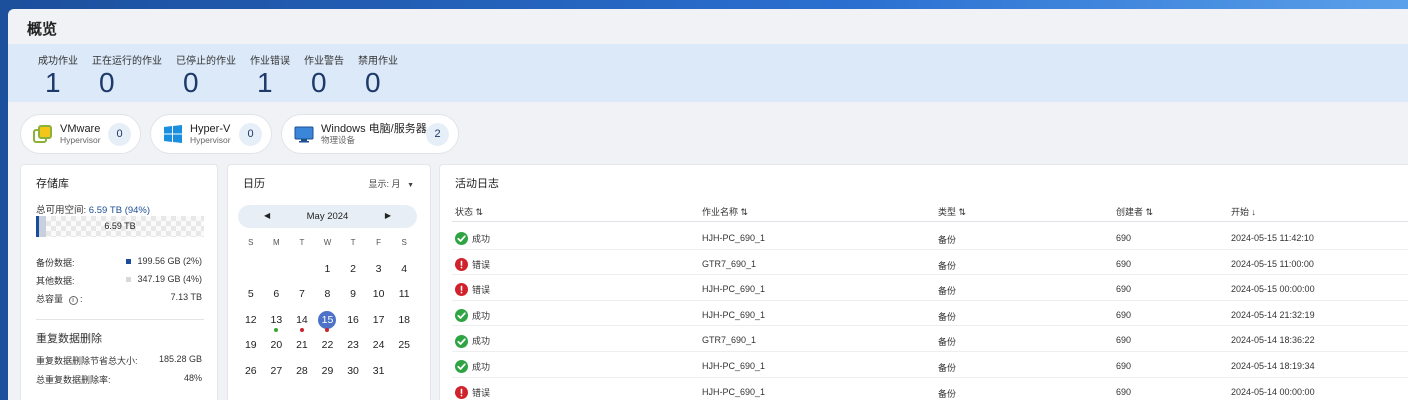 The image size is (1408, 400). I want to click on col-header-creator: 创建者 ⇅, so click(1134, 211).